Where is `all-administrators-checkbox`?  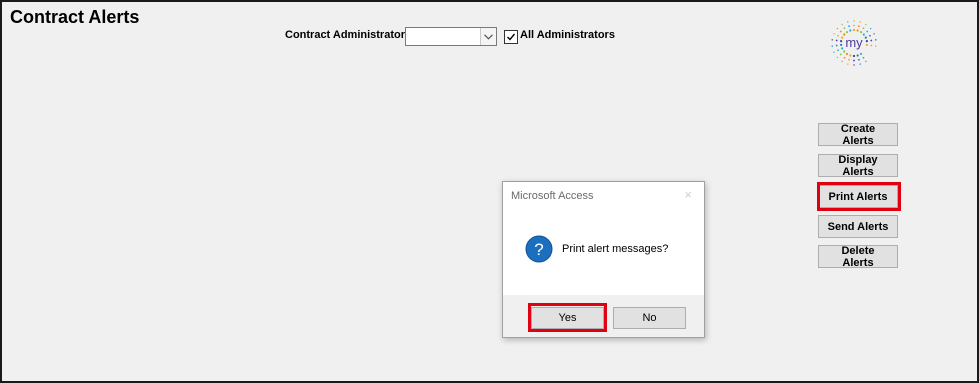
all-administrators-checkbox is located at coordinates (511, 37).